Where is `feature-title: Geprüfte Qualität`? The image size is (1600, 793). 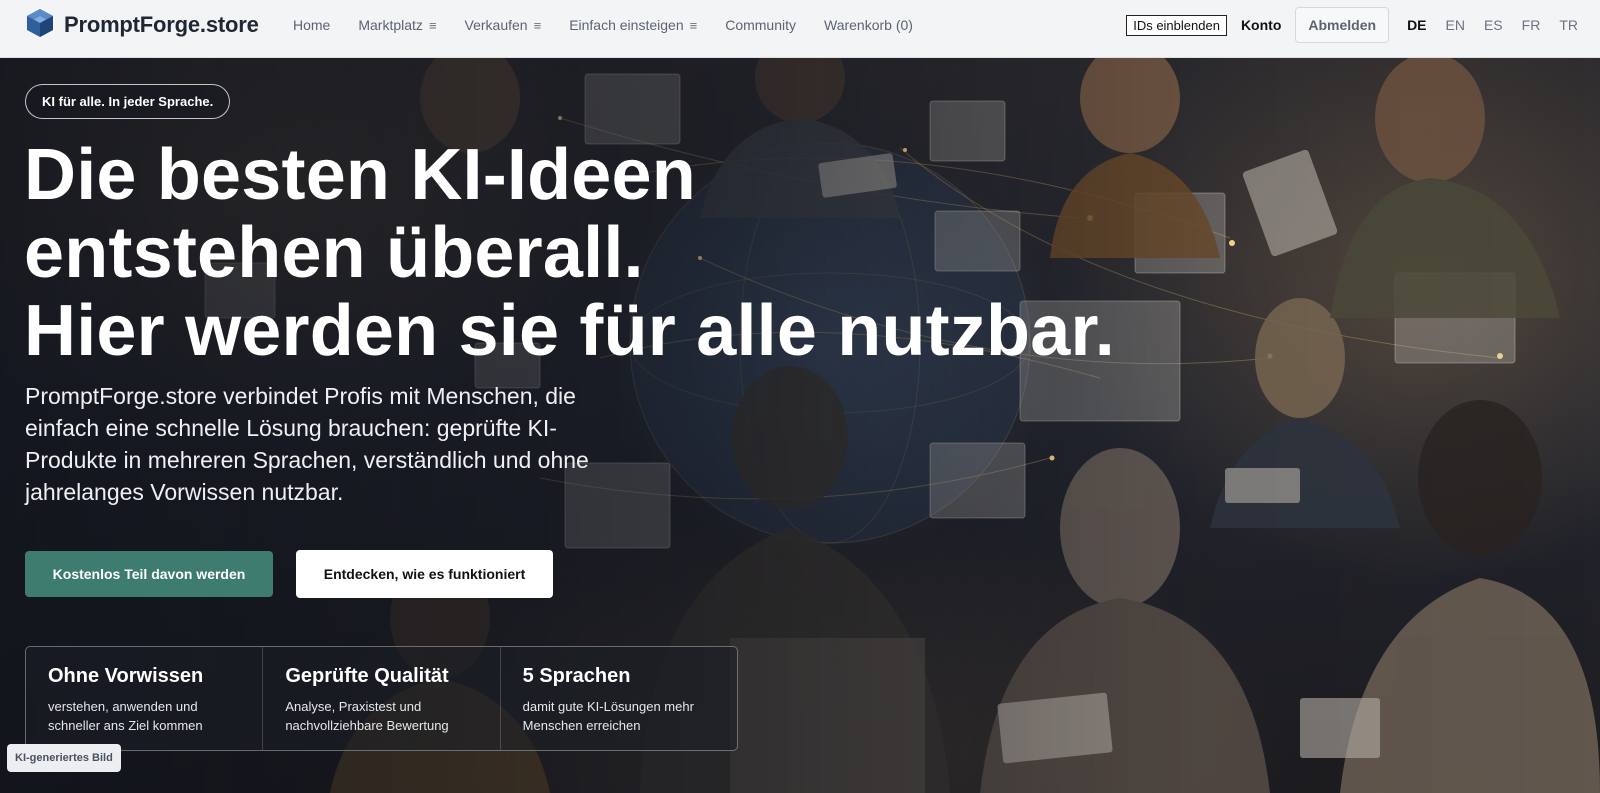 feature-title: Geprüfte Qualität is located at coordinates (367, 676).